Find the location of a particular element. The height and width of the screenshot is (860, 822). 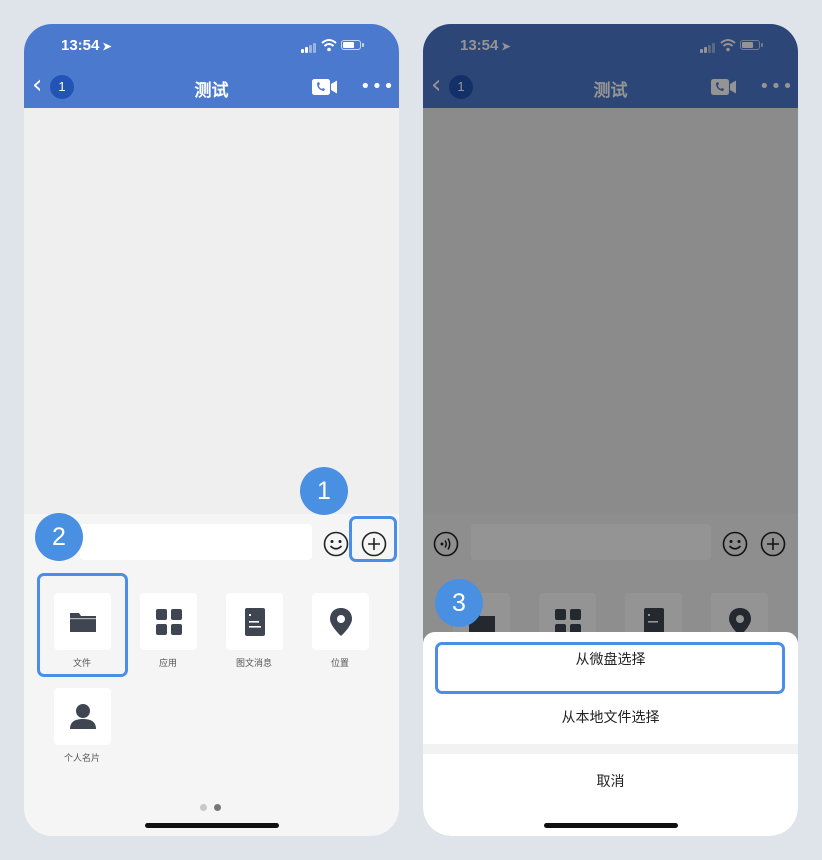

tool-apps is located at coordinates (168, 621).